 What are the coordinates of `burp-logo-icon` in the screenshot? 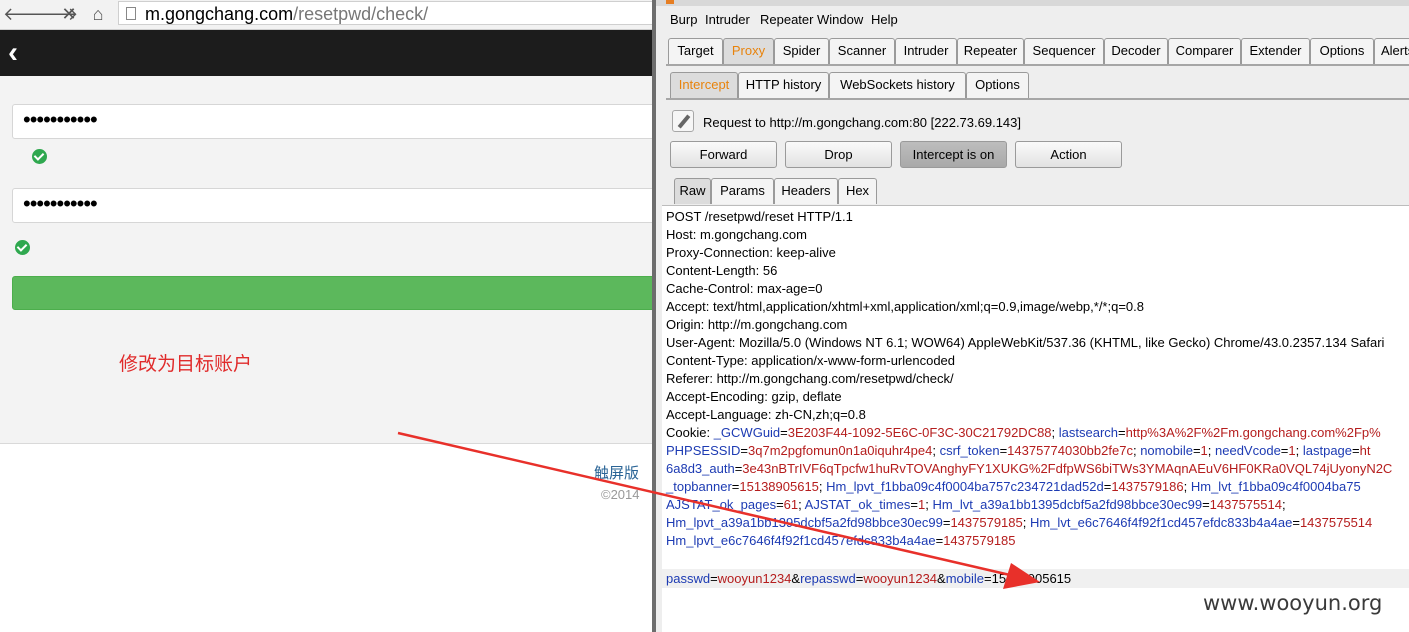 It's located at (670, 2).